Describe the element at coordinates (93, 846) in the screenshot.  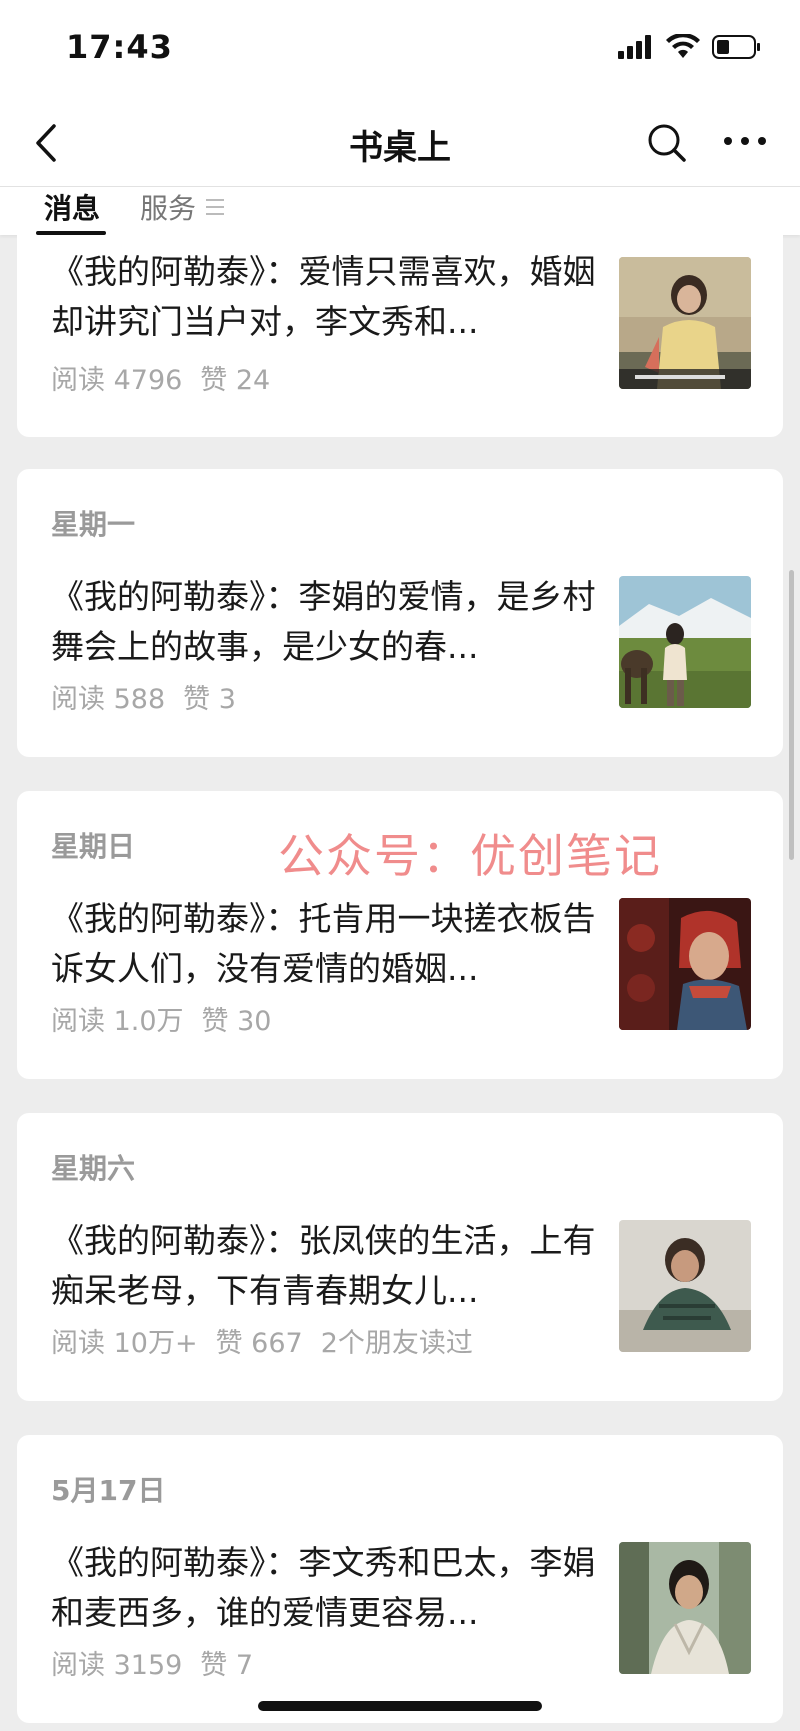
I see `article-date: 星期日` at that location.